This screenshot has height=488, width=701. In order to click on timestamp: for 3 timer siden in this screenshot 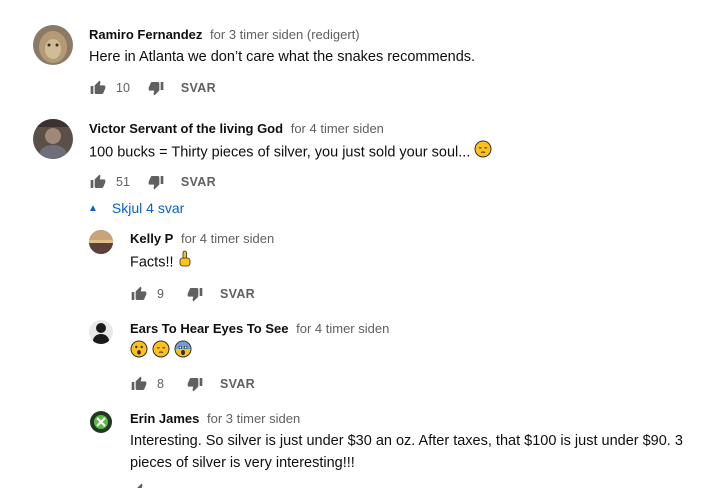, I will do `click(253, 418)`.